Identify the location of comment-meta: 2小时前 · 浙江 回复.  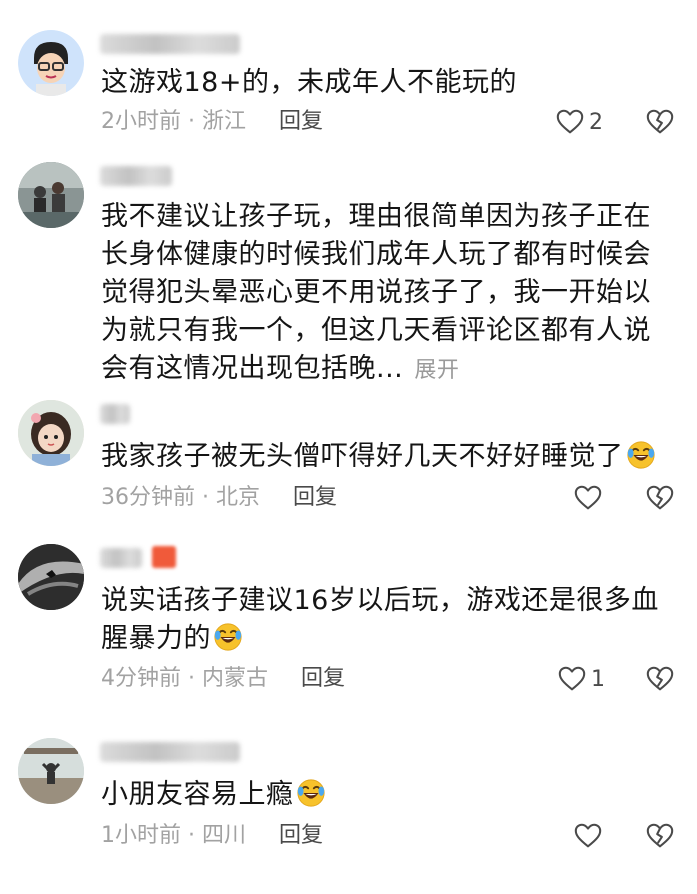
(212, 122).